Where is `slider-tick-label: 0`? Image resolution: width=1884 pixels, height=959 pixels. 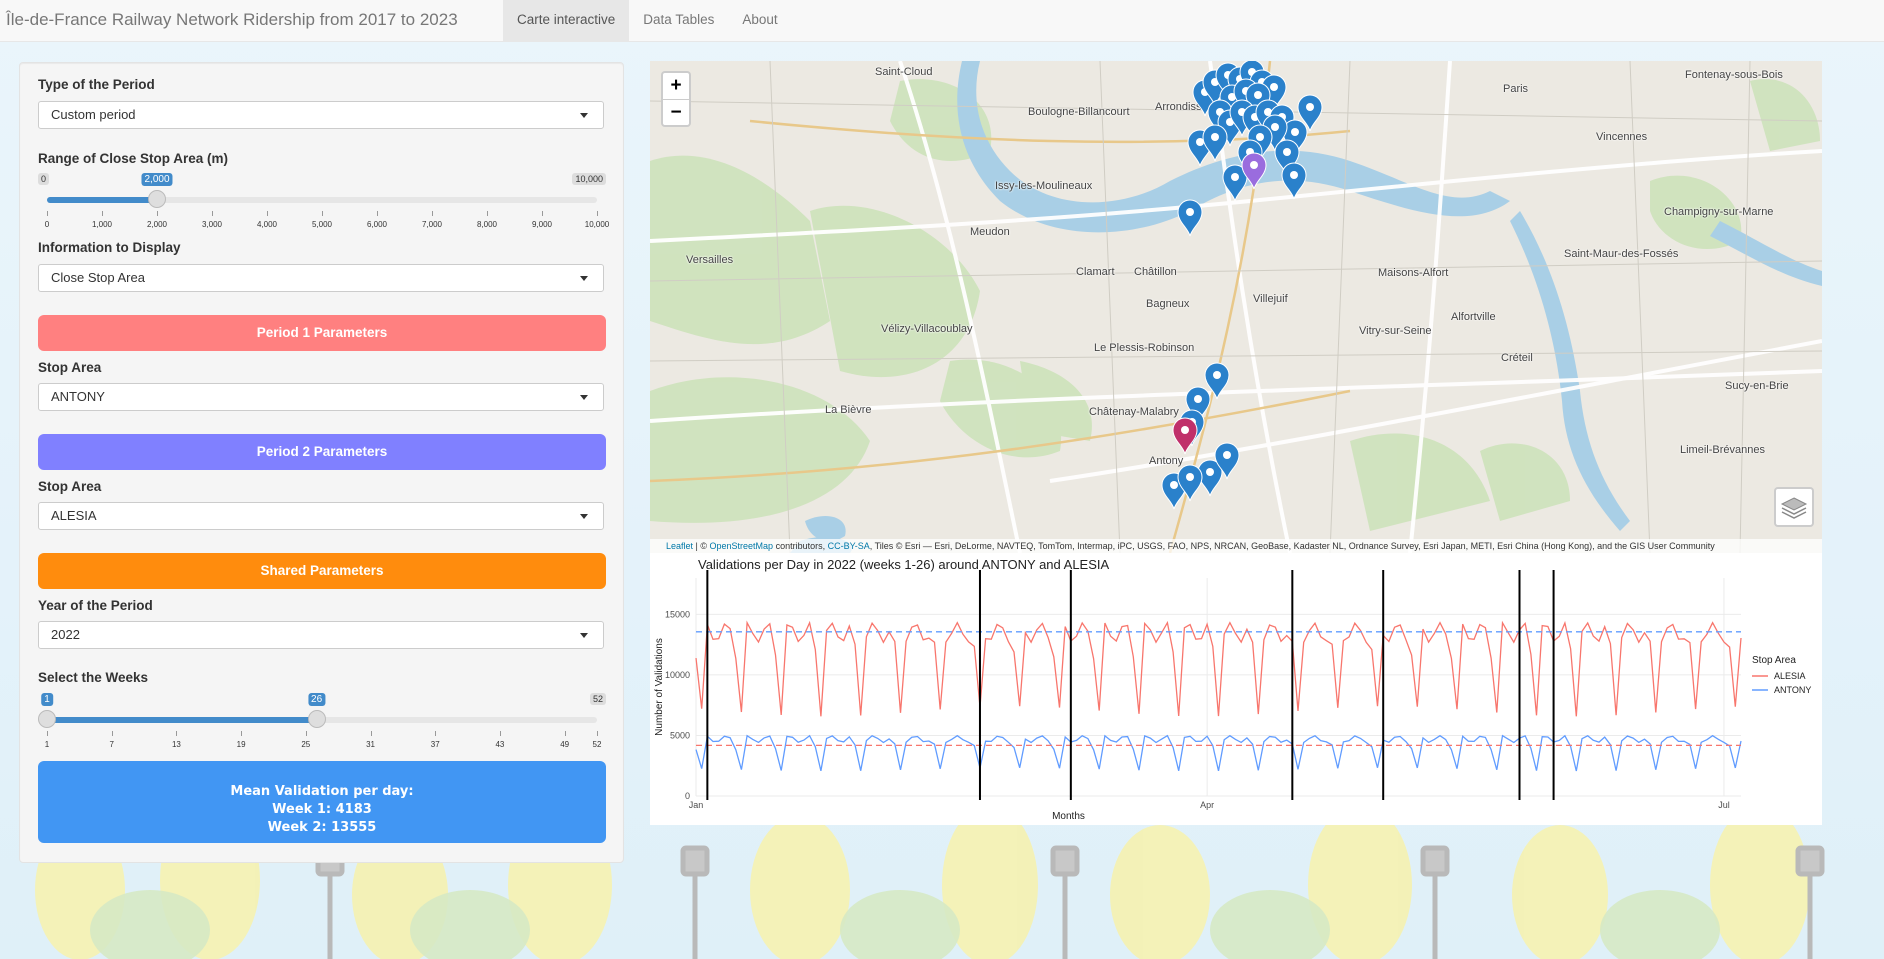
slider-tick-label: 0 is located at coordinates (47, 224).